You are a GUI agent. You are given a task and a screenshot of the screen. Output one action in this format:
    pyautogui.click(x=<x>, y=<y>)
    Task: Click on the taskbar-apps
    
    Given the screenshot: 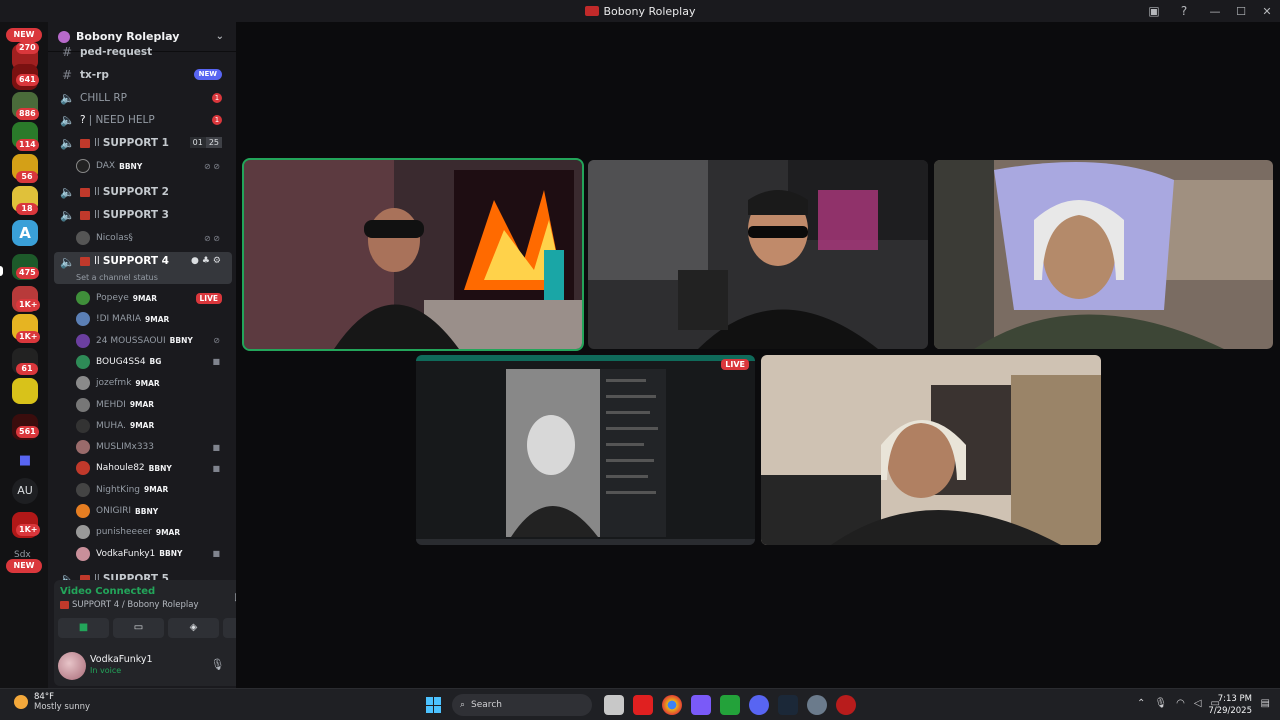 What is the action you would take?
    pyautogui.click(x=730, y=705)
    